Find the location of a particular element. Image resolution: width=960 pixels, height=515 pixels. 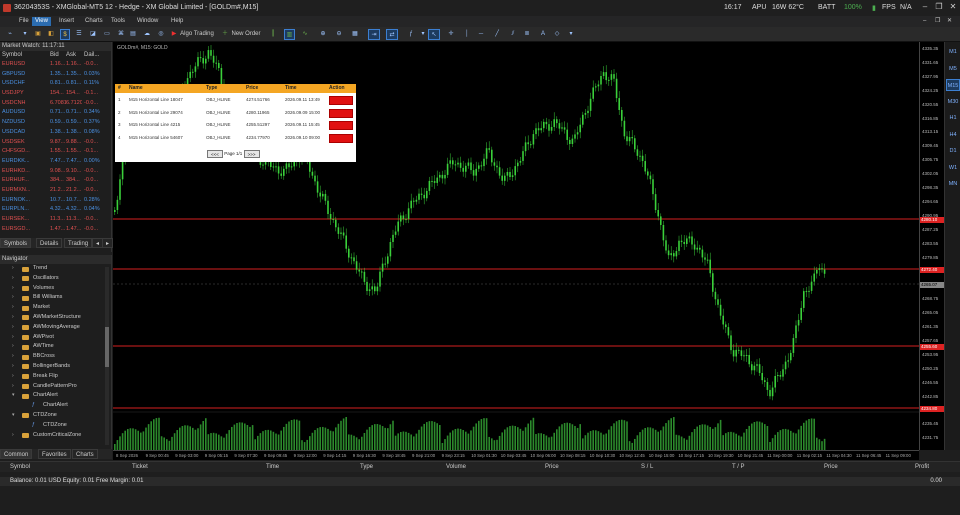

navigator-item: › AWPivot is located at coordinates (55, 338).